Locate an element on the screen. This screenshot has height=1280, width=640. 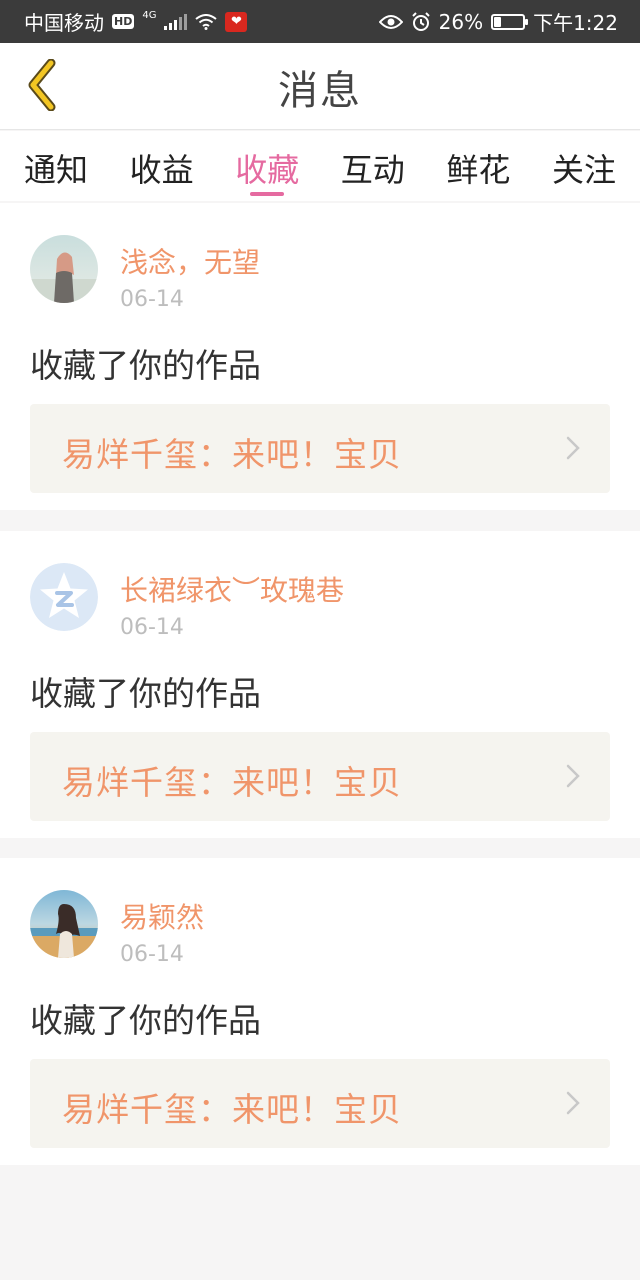
status-left: 中国移动 HD 4G ❤ is located at coordinates (136, 21).